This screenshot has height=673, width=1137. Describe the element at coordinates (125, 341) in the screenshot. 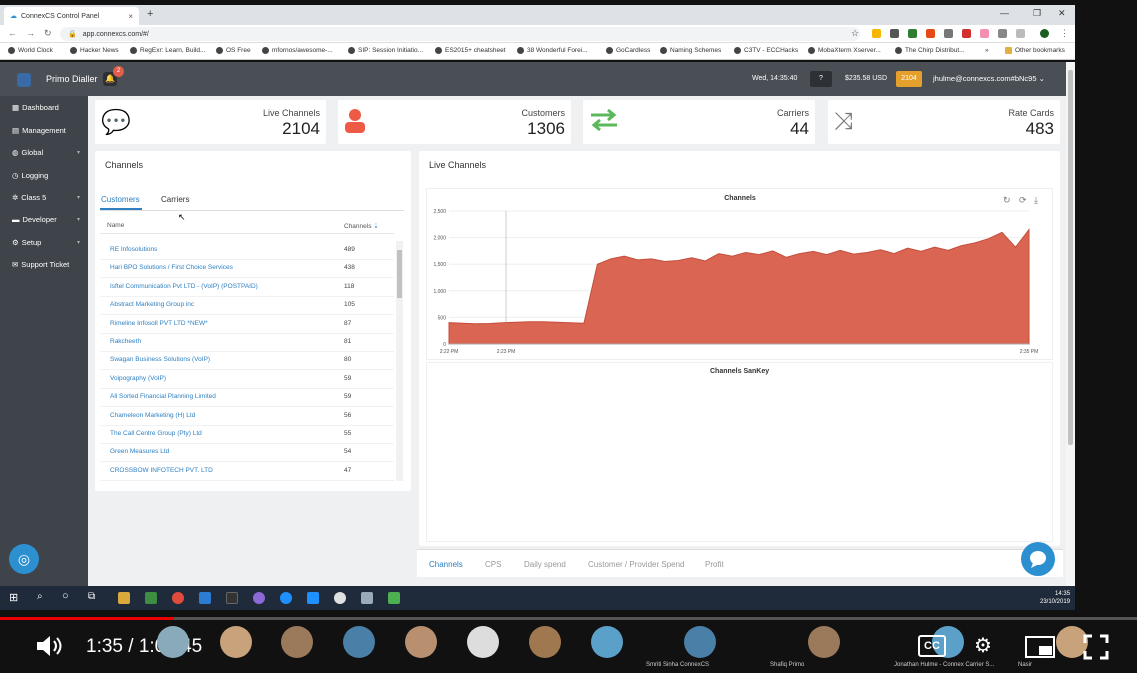

I see `customer-link: Rakcheeth` at that location.